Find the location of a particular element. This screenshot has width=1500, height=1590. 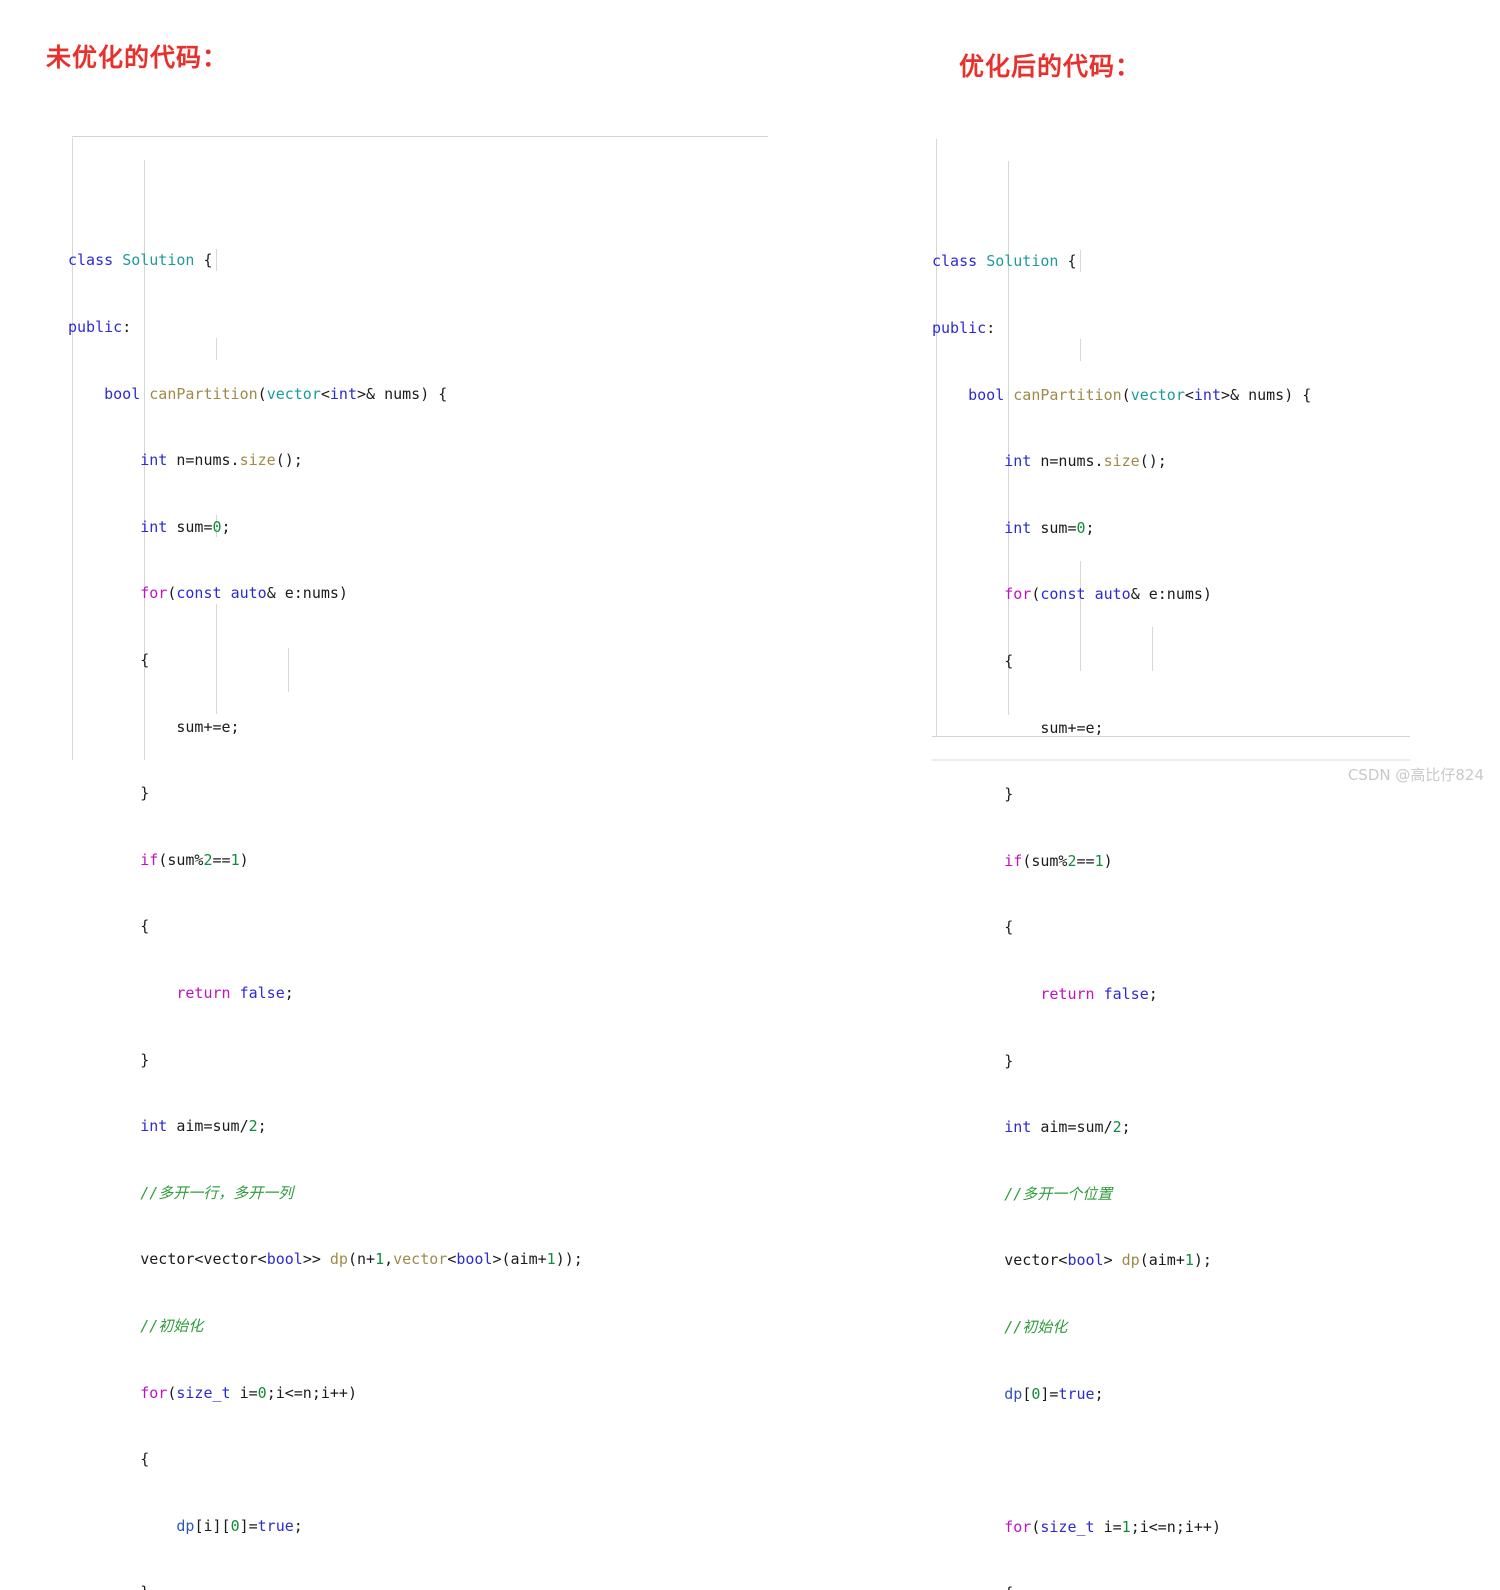

code-line: //多开一个位置 is located at coordinates (1058, 1193).